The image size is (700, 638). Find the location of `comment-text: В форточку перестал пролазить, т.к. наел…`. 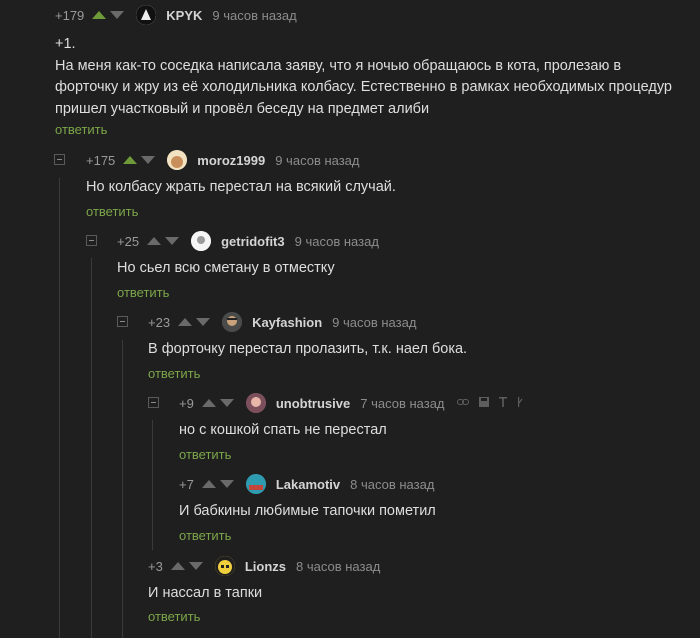

comment-text: В форточку перестал пролазить, т.к. наел… is located at coordinates (308, 349).